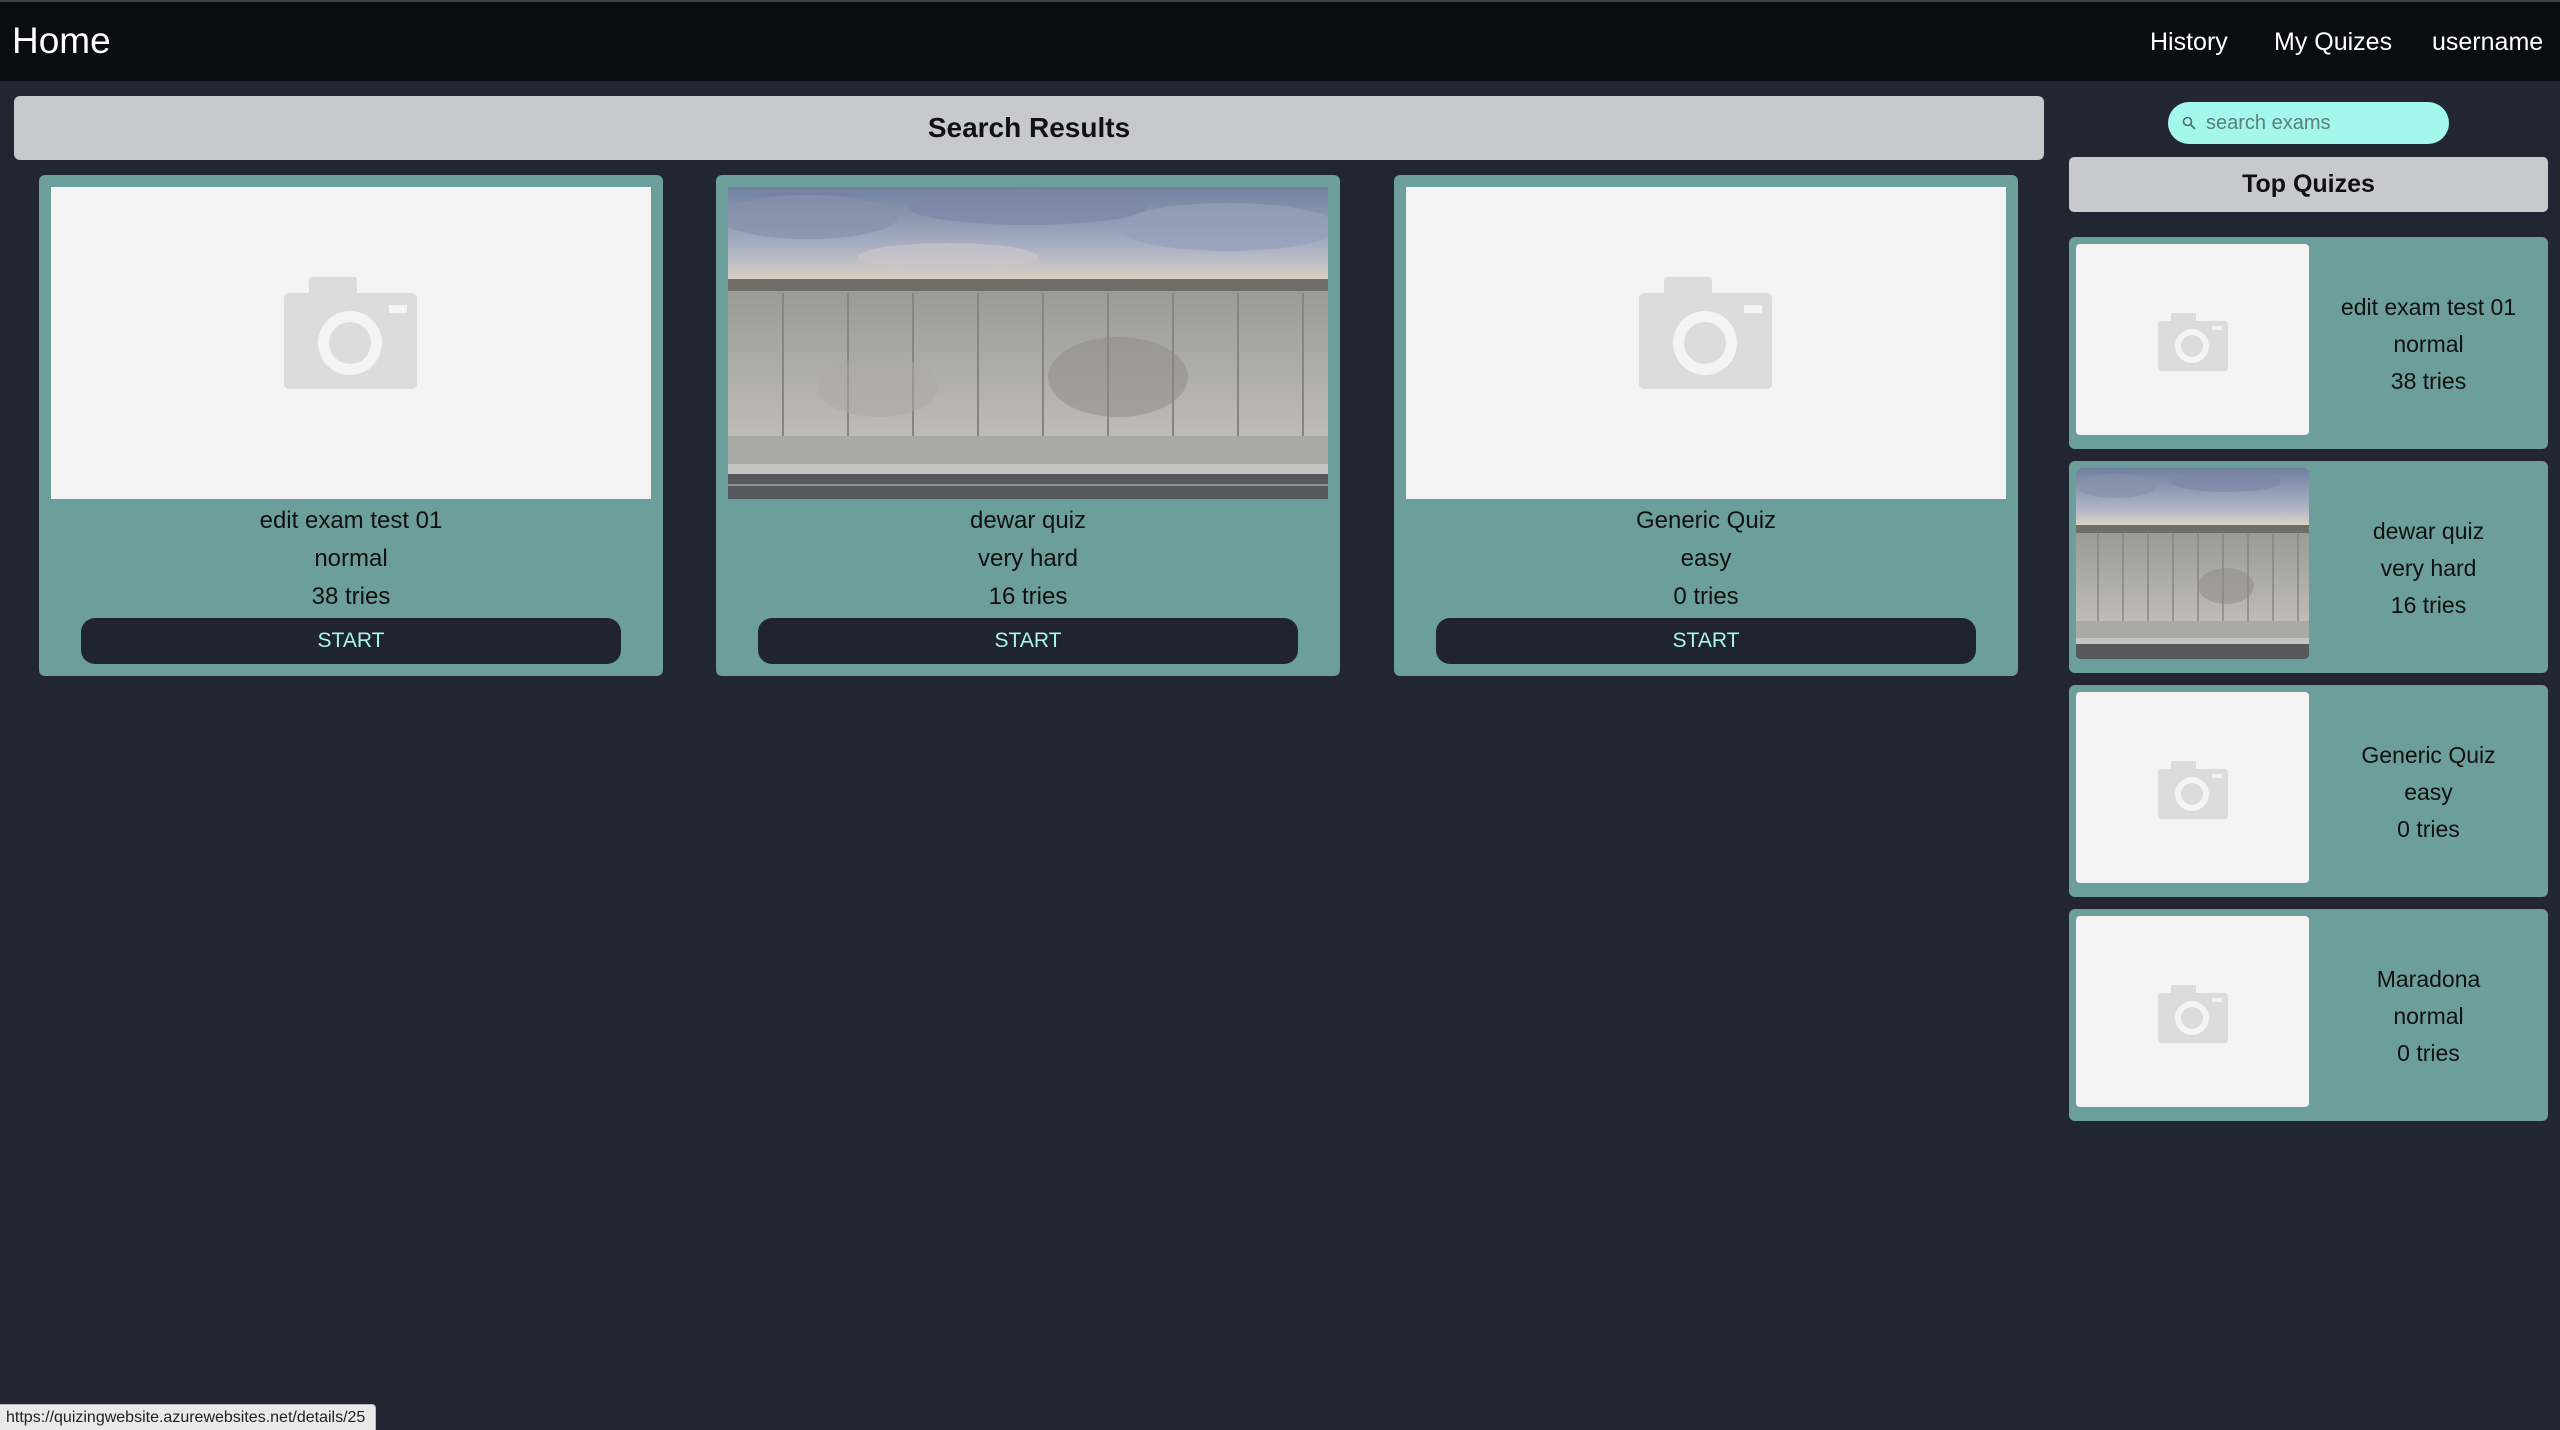  I want to click on top-quiz-item: edit exam test 01 normal 38 tries, so click(2308, 343).